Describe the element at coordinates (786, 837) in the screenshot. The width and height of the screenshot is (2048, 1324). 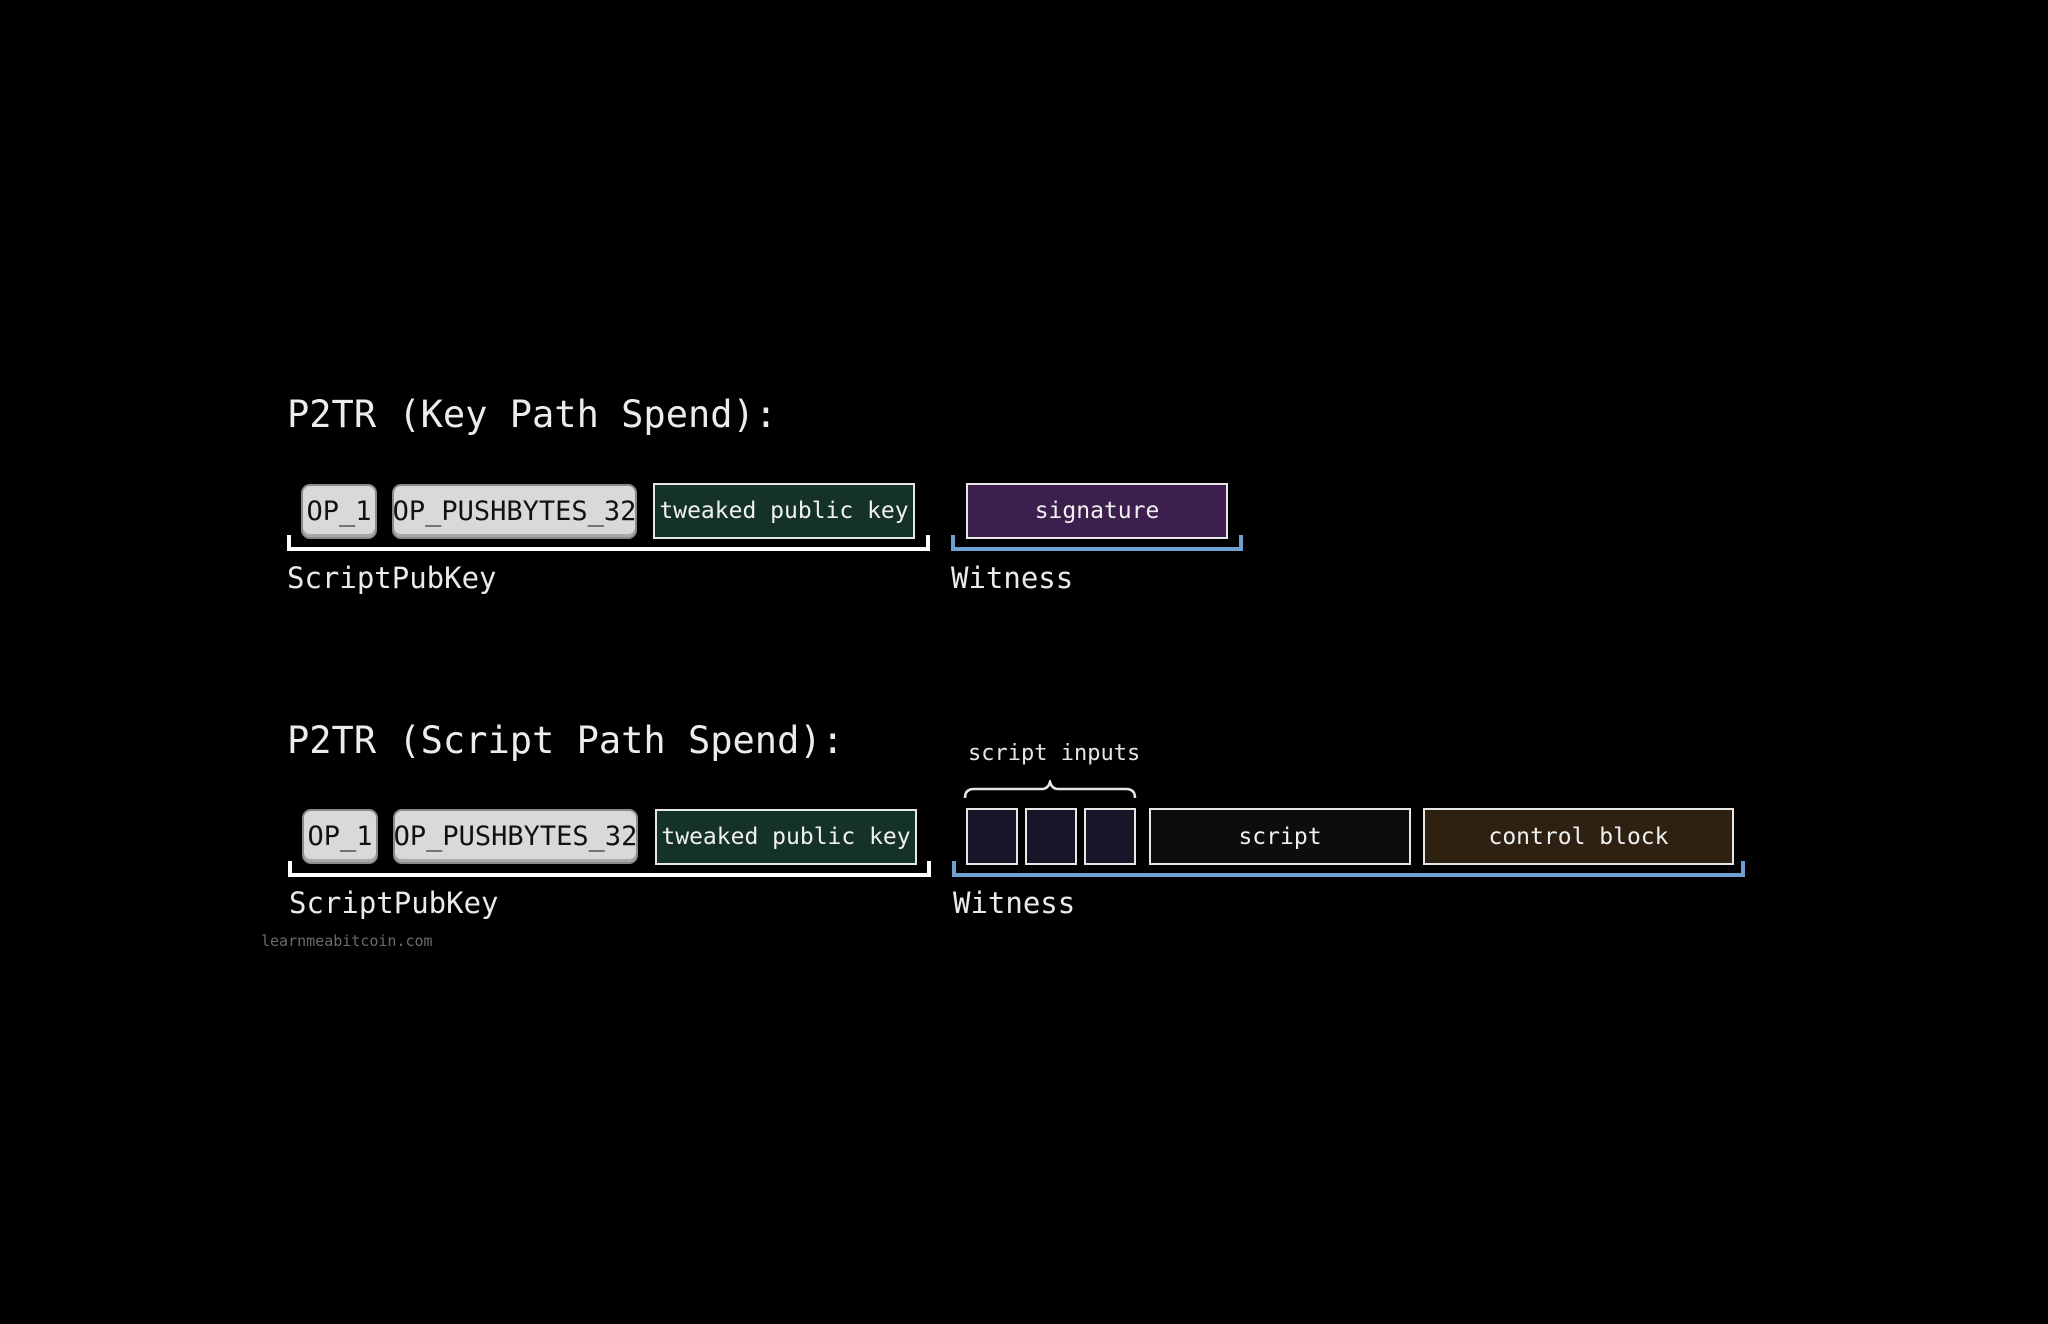
I see `script-path-tweaked-public-key: tweaked public key` at that location.